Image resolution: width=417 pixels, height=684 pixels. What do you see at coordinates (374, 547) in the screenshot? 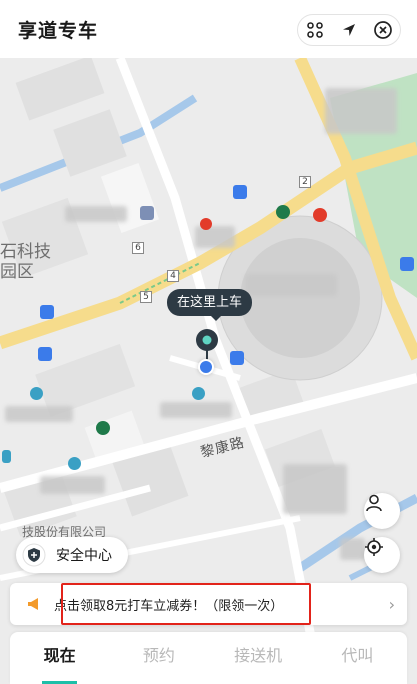
I see `locate-icon` at bounding box center [374, 547].